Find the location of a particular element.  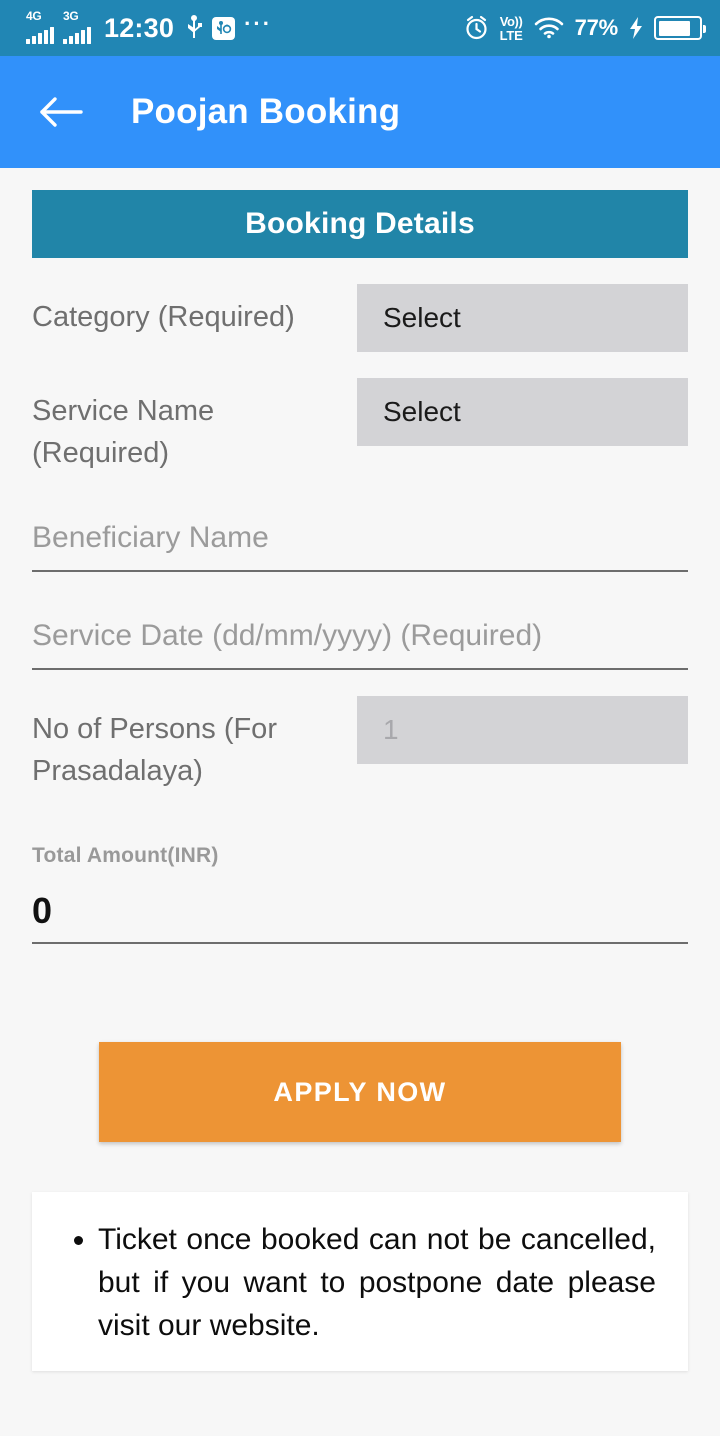

category-select: Select is located at coordinates (522, 318).